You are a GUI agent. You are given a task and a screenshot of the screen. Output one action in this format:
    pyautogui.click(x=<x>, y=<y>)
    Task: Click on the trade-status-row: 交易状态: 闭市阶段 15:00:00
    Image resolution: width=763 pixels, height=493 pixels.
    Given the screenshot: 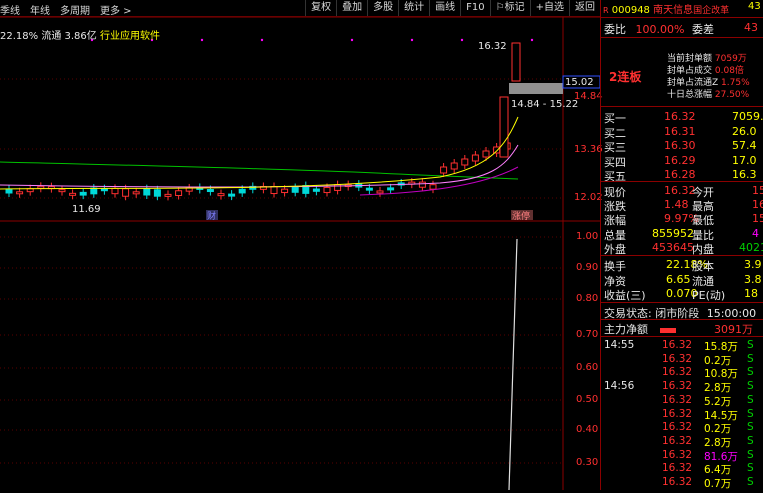 What is the action you would take?
    pyautogui.click(x=680, y=312)
    